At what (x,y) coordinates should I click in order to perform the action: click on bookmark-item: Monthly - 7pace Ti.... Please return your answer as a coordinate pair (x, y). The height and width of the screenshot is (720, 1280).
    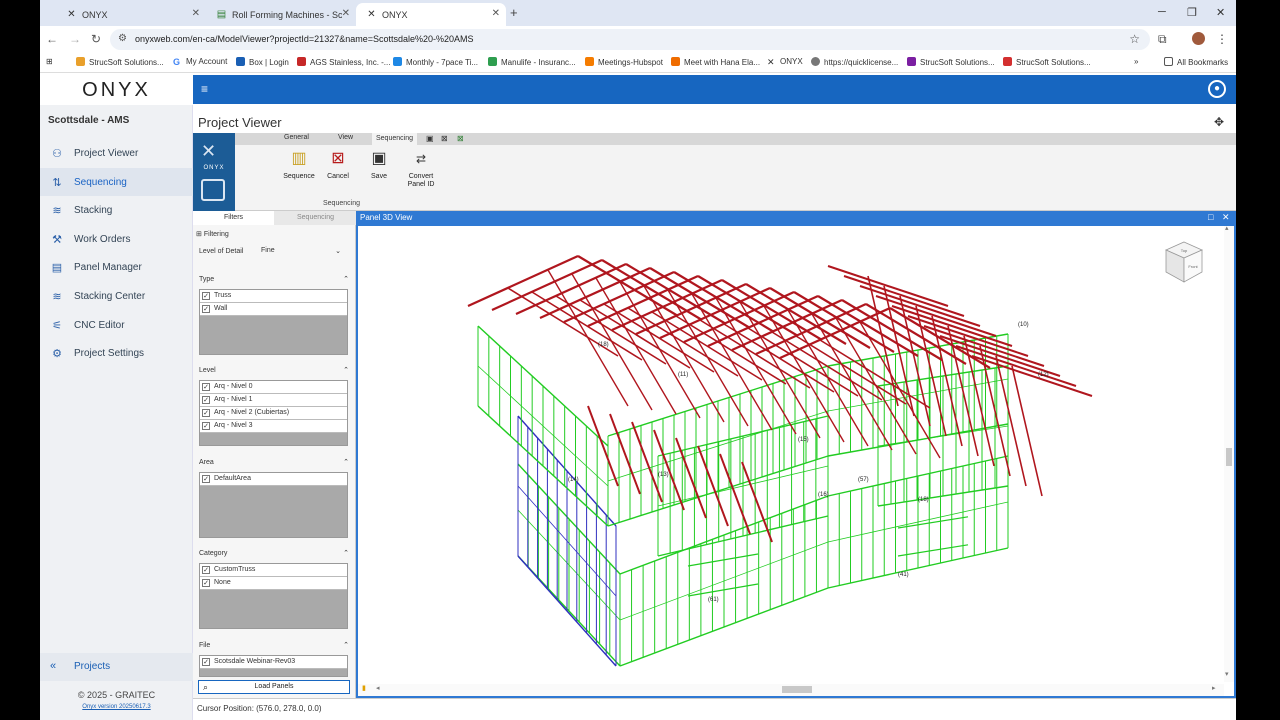
    Looking at the image, I should click on (435, 62).